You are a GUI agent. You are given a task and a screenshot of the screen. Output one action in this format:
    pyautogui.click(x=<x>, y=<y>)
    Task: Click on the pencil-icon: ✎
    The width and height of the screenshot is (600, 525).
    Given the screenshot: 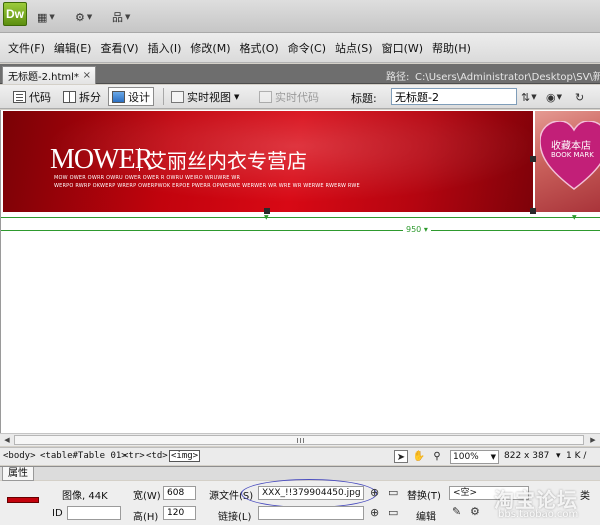 What is the action you would take?
    pyautogui.click(x=456, y=511)
    